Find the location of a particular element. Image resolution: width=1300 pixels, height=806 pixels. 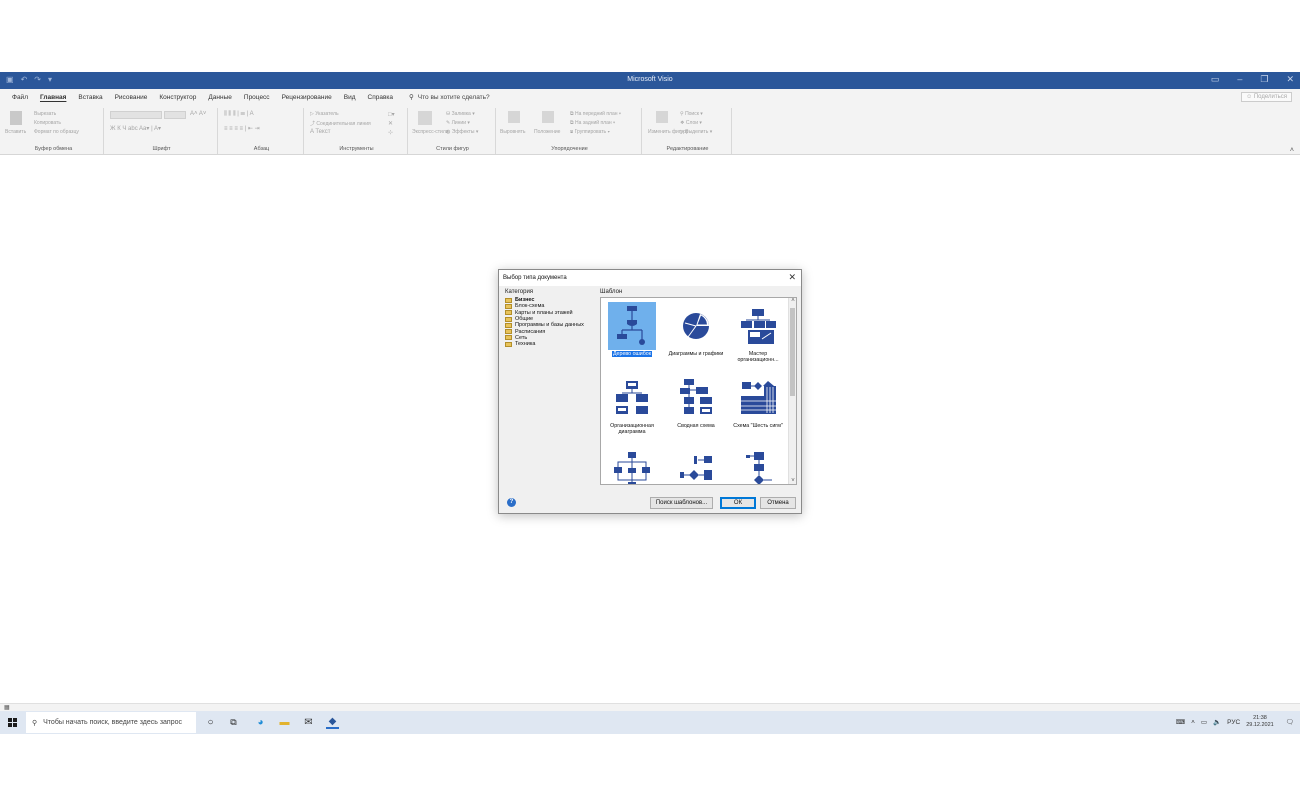

paragraph-icons-top: ⫼ ⫼ ⫼ | ☰ | A is located at coordinates (239, 114).